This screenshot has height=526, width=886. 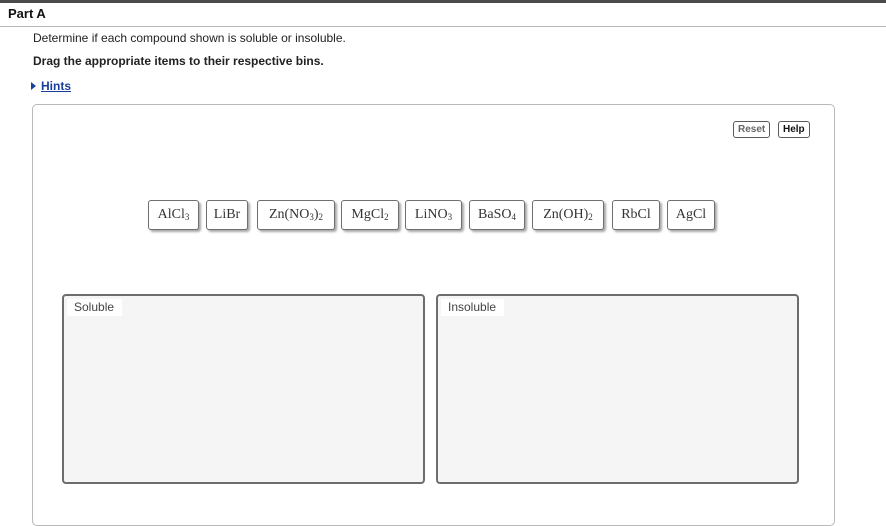 I want to click on soluble-bin: Soluble, so click(x=243, y=389).